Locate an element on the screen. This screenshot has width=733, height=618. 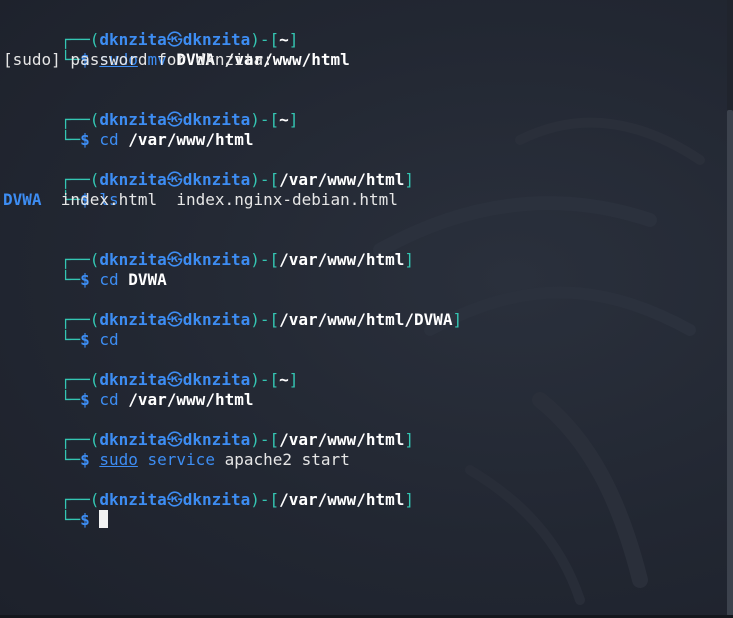
command-line: └─$ ls is located at coordinates (361, 189).